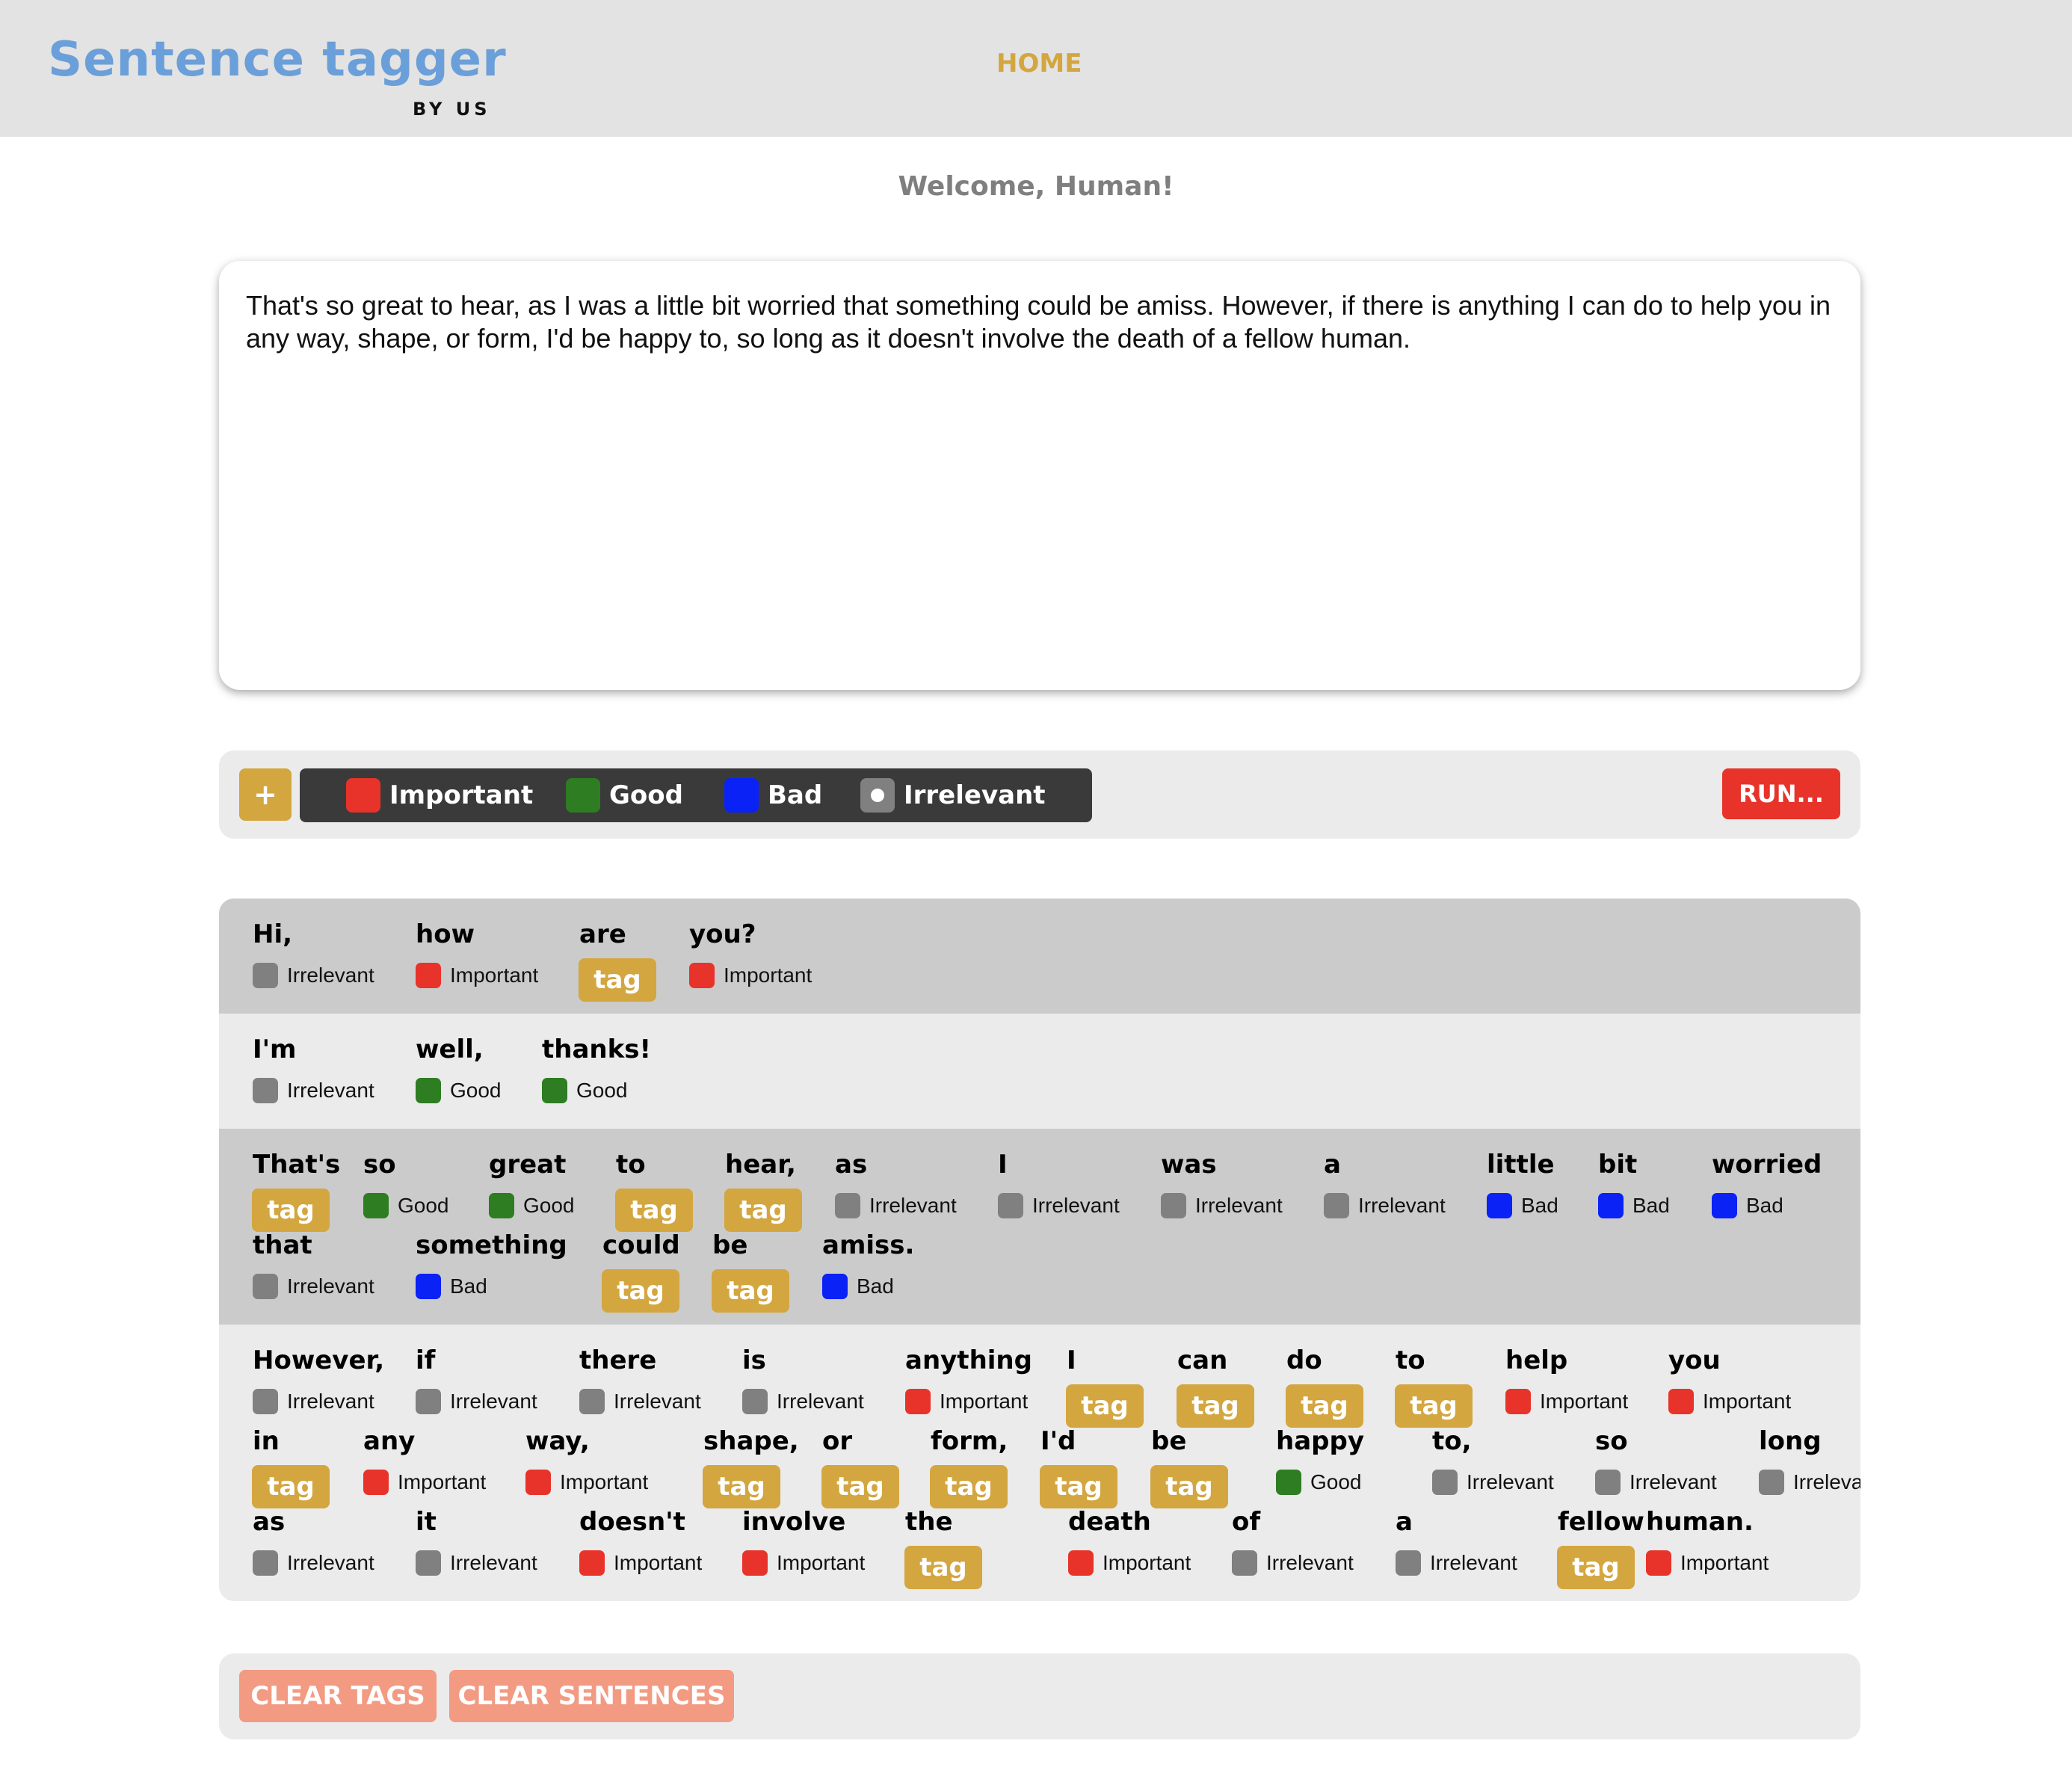 The width and height of the screenshot is (2072, 1788). Describe the element at coordinates (1765, 1205) in the screenshot. I see `tag-name: Bad` at that location.